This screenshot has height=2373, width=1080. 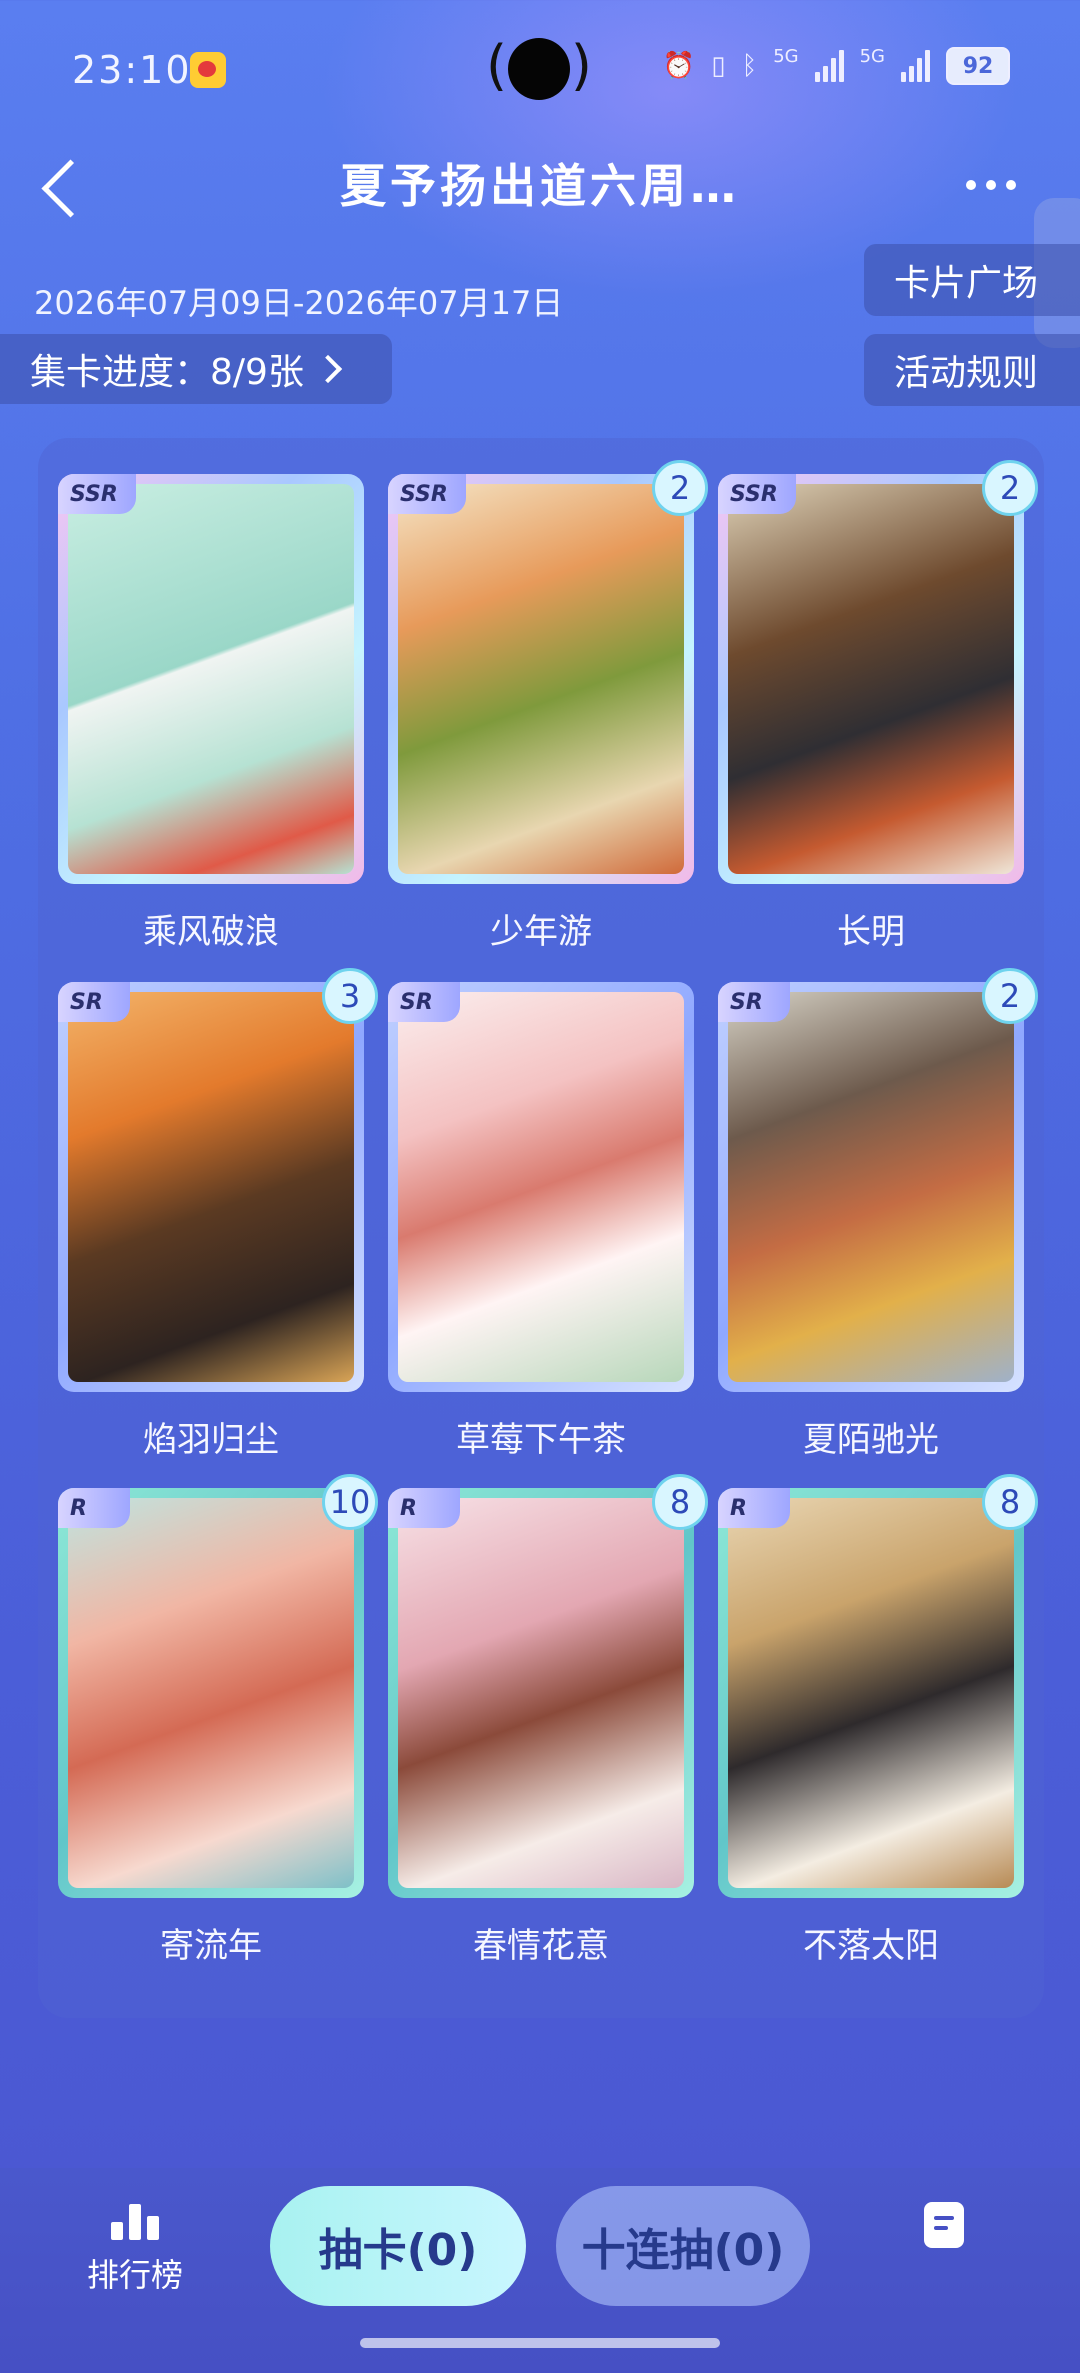 What do you see at coordinates (497, 65) in the screenshot?
I see `camera-ring-left: (` at bounding box center [497, 65].